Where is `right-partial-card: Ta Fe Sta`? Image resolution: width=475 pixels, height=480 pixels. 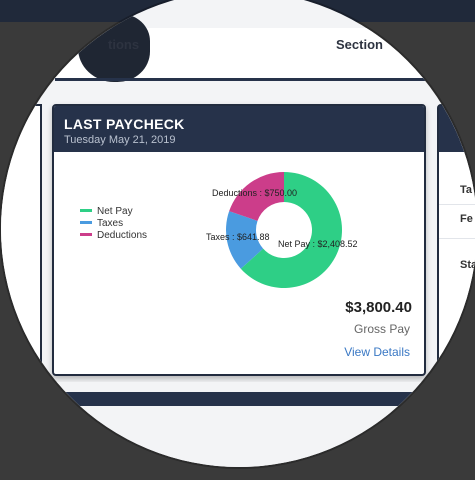
right-partial-card: Ta Fe Sta is located at coordinates (456, 240).